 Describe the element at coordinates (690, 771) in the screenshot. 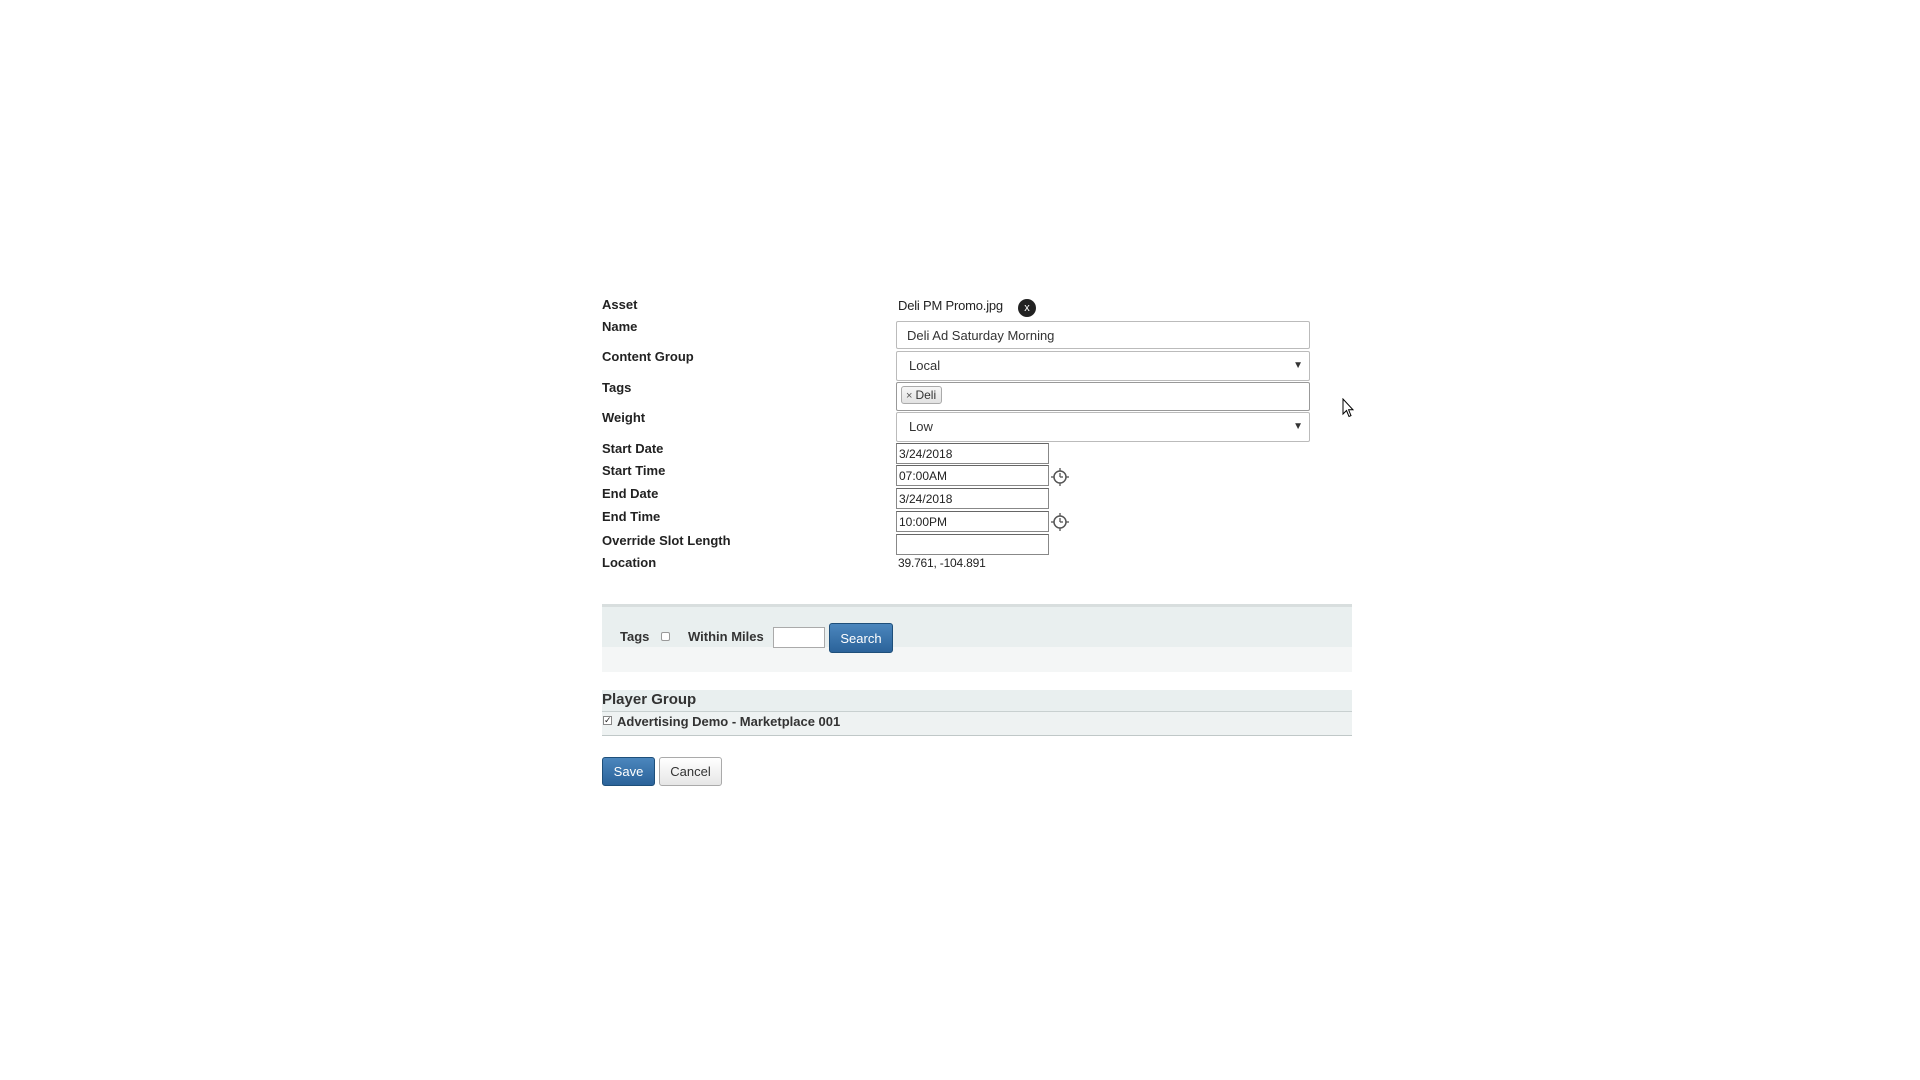

I see `cancel-button: Cancel` at that location.